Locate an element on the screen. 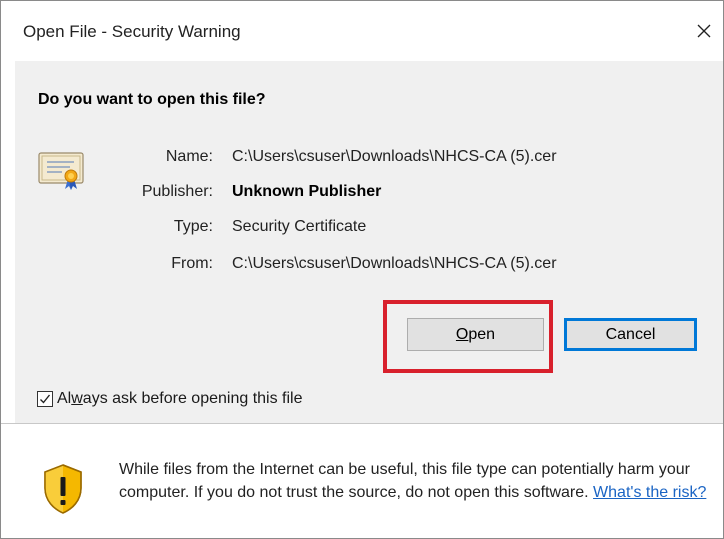  type-label: Type: is located at coordinates (193, 226).